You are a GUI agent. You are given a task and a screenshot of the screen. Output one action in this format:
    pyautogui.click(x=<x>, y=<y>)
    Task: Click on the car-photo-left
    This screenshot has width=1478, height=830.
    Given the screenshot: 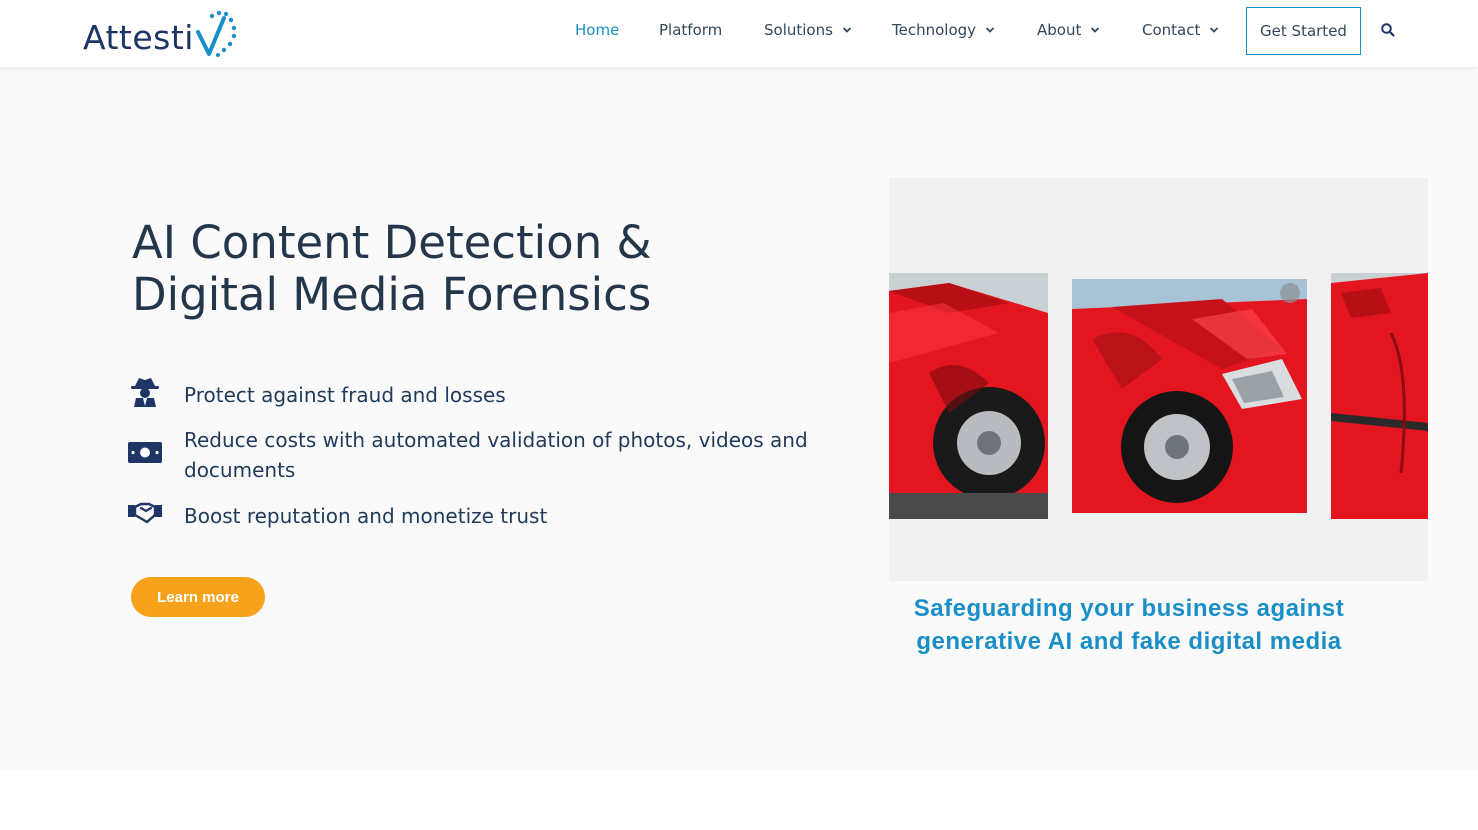 What is the action you would take?
    pyautogui.click(x=968, y=396)
    